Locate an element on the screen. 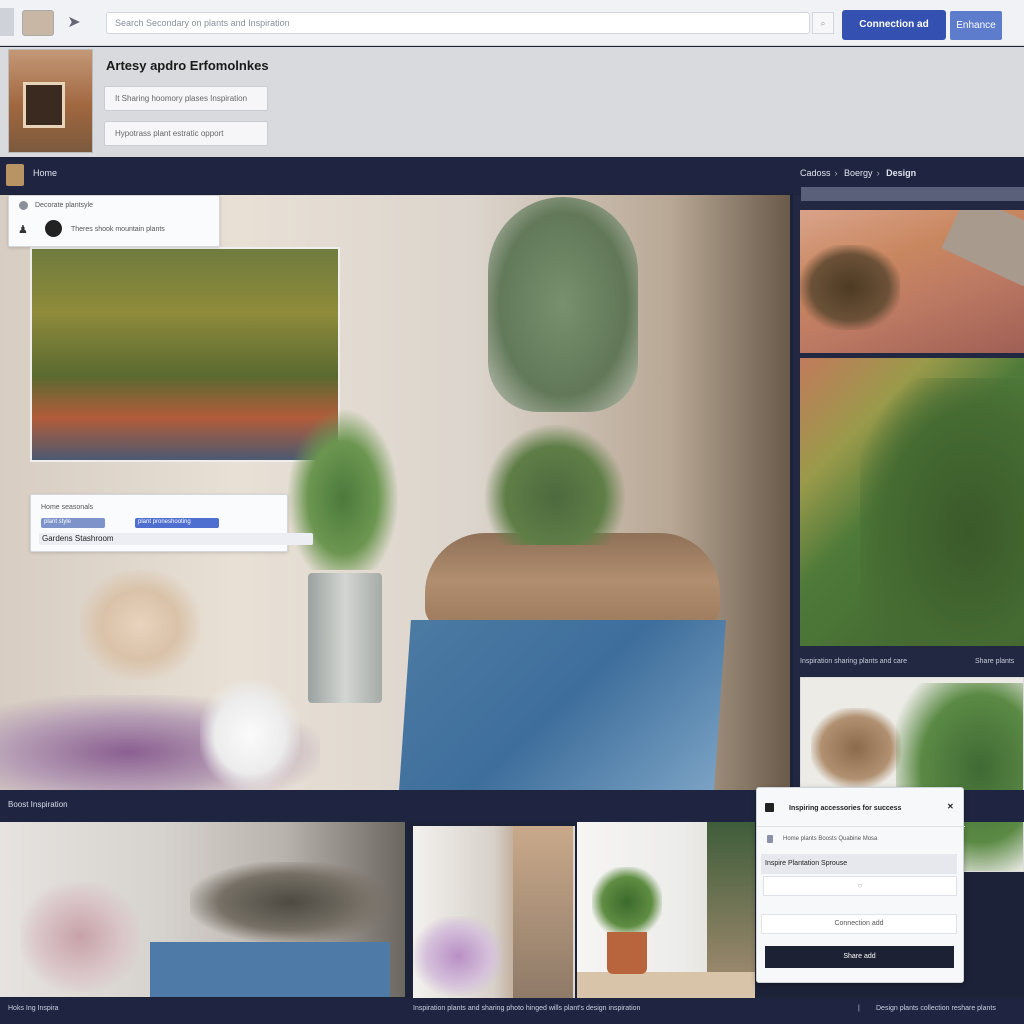 This screenshot has height=1024, width=1024. popover-input: ○ is located at coordinates (860, 886).